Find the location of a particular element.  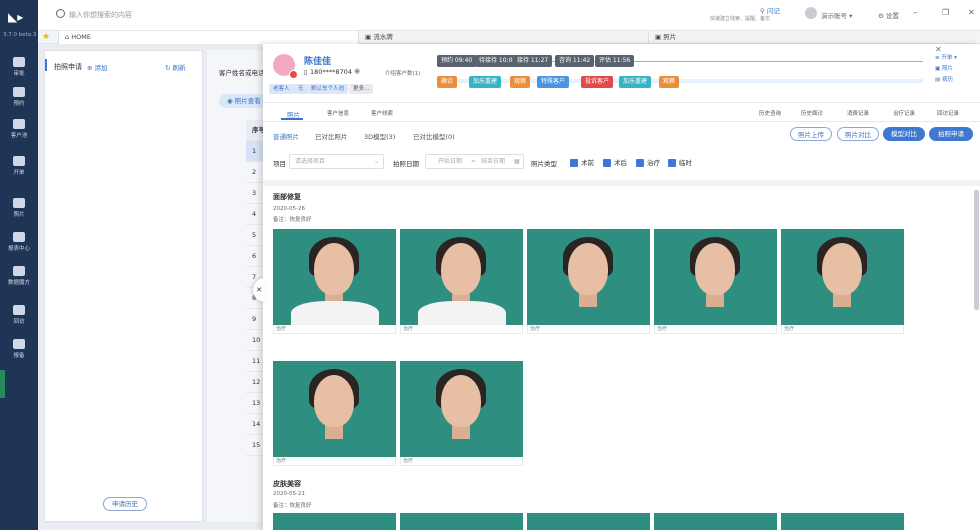

sidebar-drag-handle is located at coordinates (2, 384).